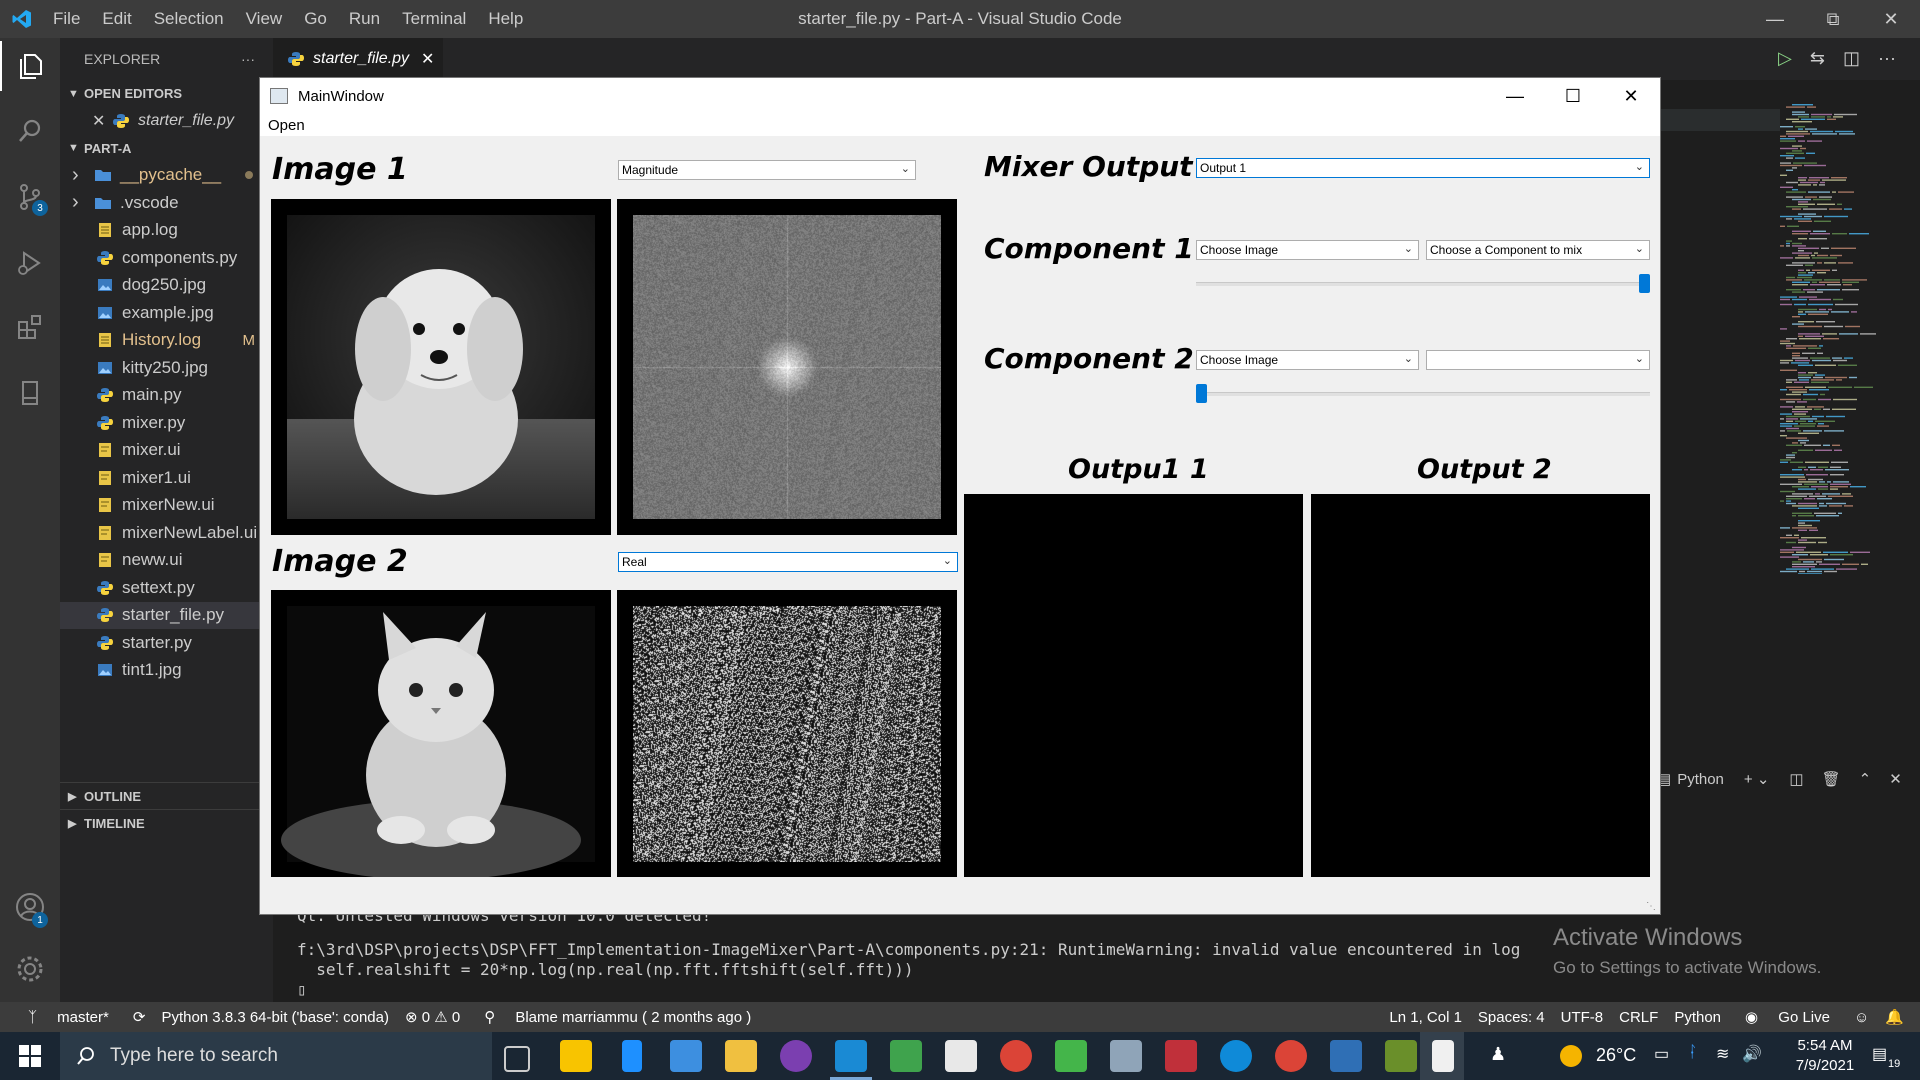 The height and width of the screenshot is (1080, 1920). I want to click on file-tree-item: dog250.jpg, so click(166, 286).